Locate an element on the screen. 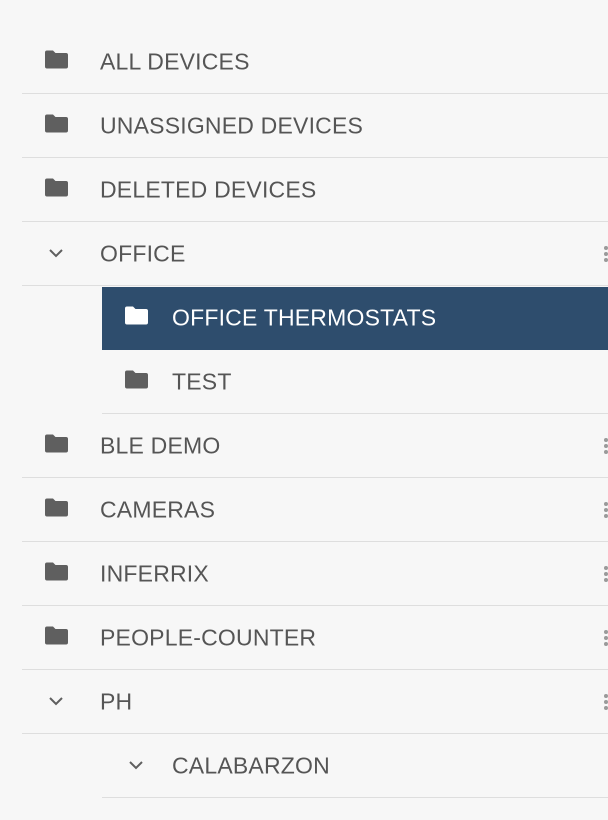 The width and height of the screenshot is (608, 820). tree-item-calabarzon: CALABARZON is located at coordinates (355, 766).